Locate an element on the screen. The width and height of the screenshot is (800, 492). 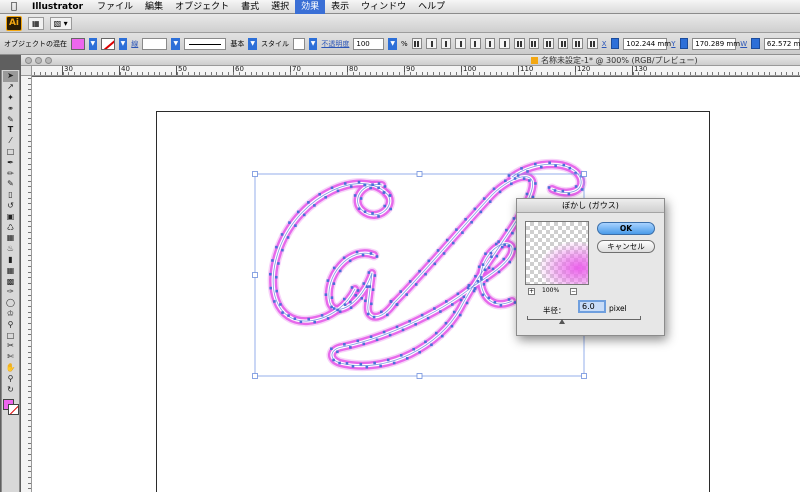
opacity-label: 不透明度 is located at coordinates (335, 44).